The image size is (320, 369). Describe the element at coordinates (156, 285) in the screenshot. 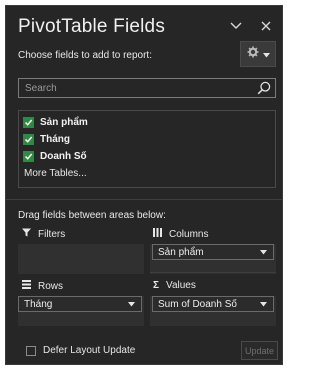

I see `sigma-icon: Σ` at that location.